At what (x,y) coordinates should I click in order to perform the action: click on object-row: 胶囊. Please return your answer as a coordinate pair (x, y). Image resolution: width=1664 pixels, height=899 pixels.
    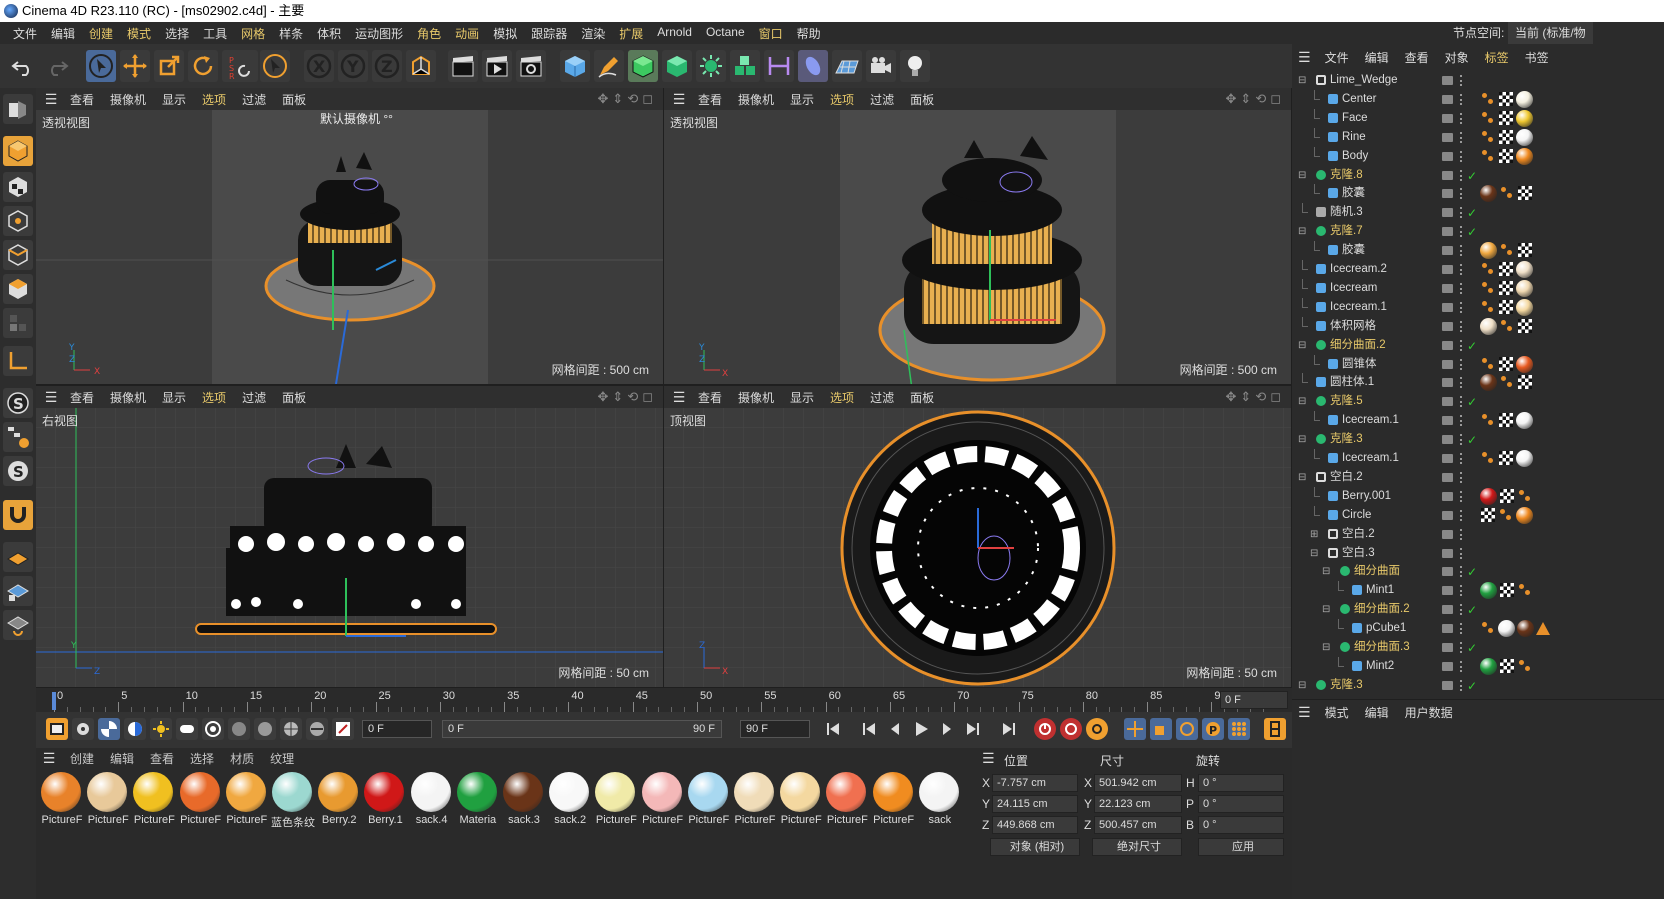
    Looking at the image, I should click on (1478, 250).